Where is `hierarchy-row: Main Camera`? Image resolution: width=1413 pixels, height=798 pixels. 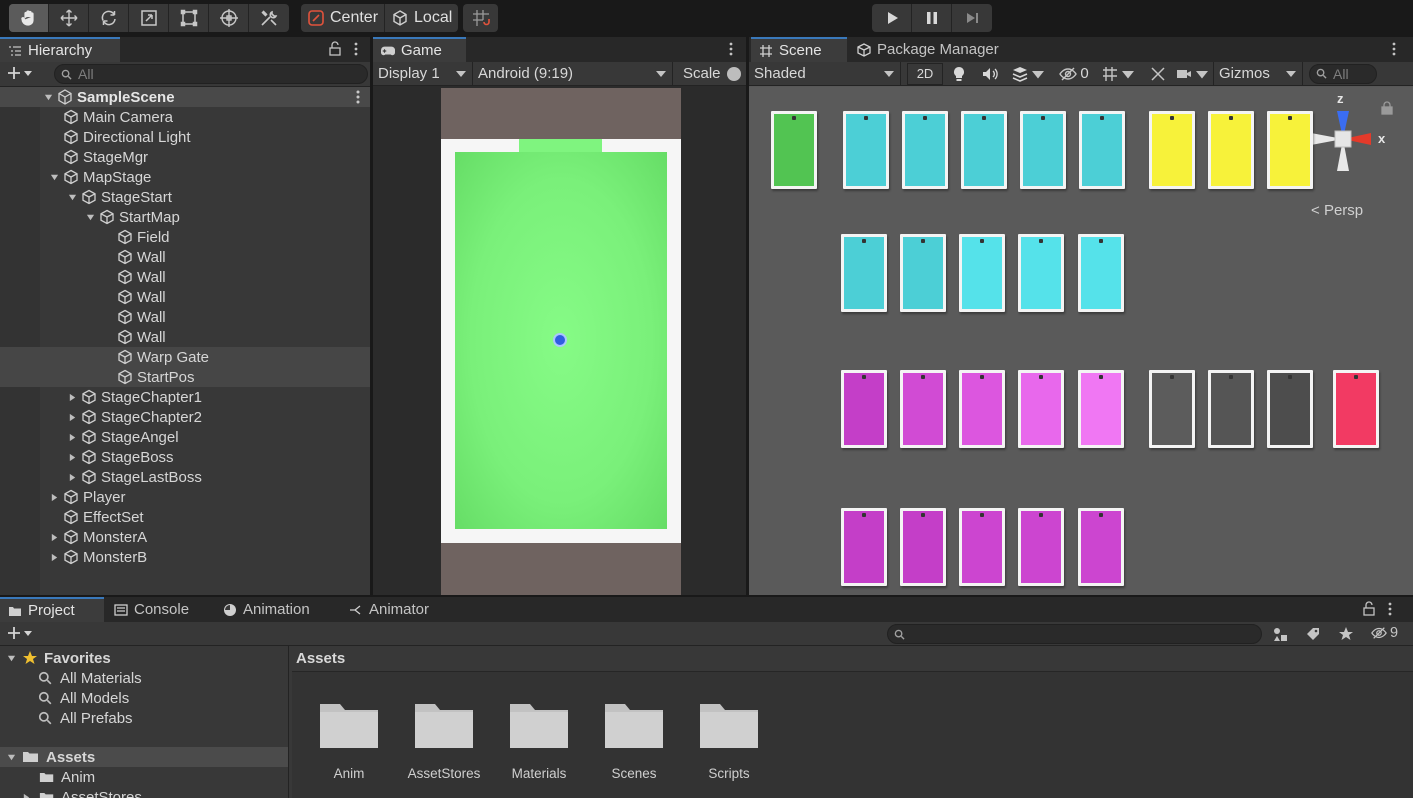
hierarchy-row: Main Camera is located at coordinates (185, 117).